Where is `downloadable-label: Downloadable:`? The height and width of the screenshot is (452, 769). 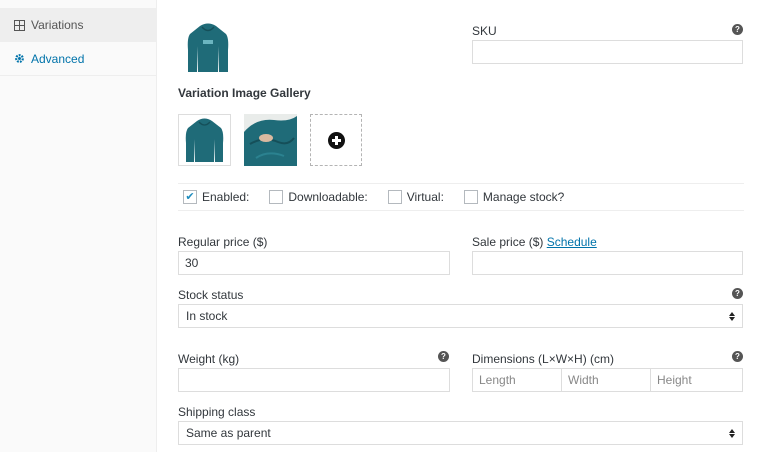
downloadable-label: Downloadable: is located at coordinates (328, 197).